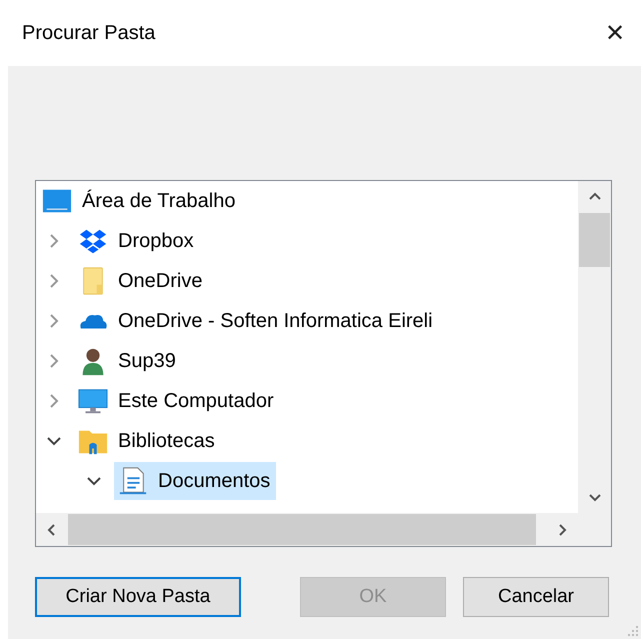 This screenshot has height=639, width=641. What do you see at coordinates (615, 33) in the screenshot?
I see `close-icon: ✕` at bounding box center [615, 33].